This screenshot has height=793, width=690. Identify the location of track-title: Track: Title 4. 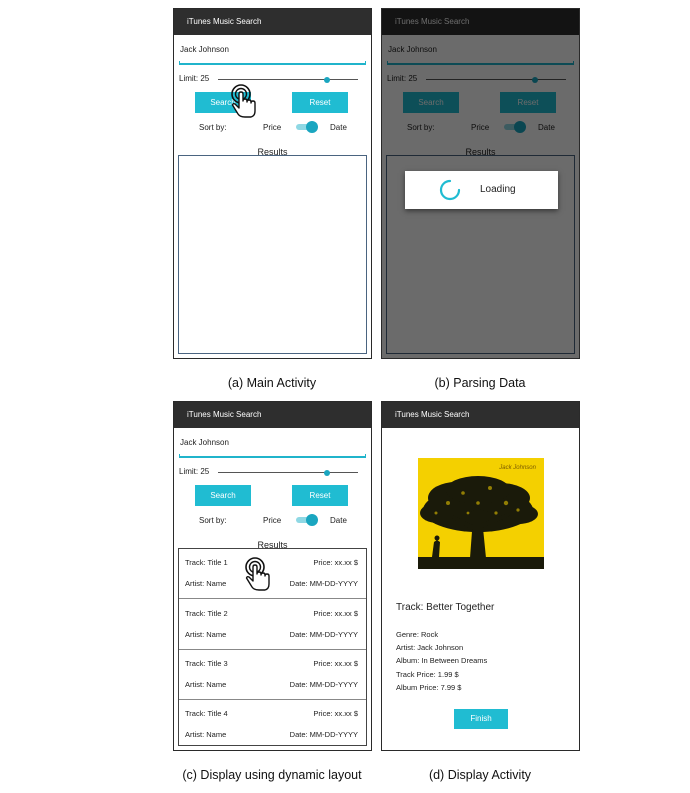
(206, 713).